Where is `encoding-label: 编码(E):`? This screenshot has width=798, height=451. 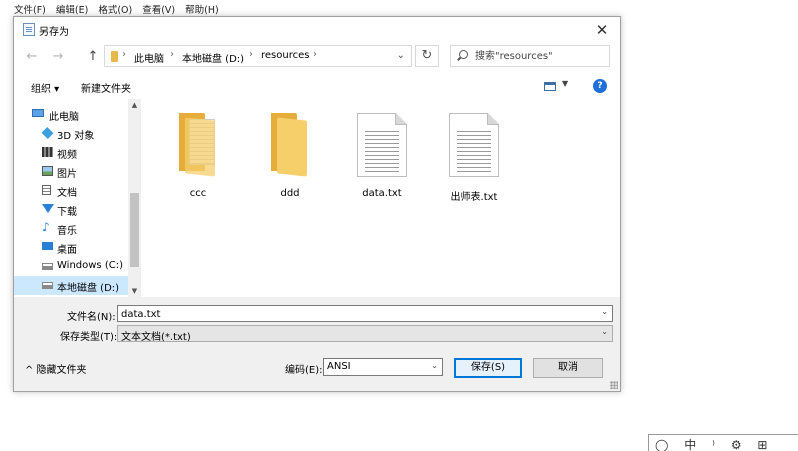
encoding-label: 编码(E): is located at coordinates (304, 370).